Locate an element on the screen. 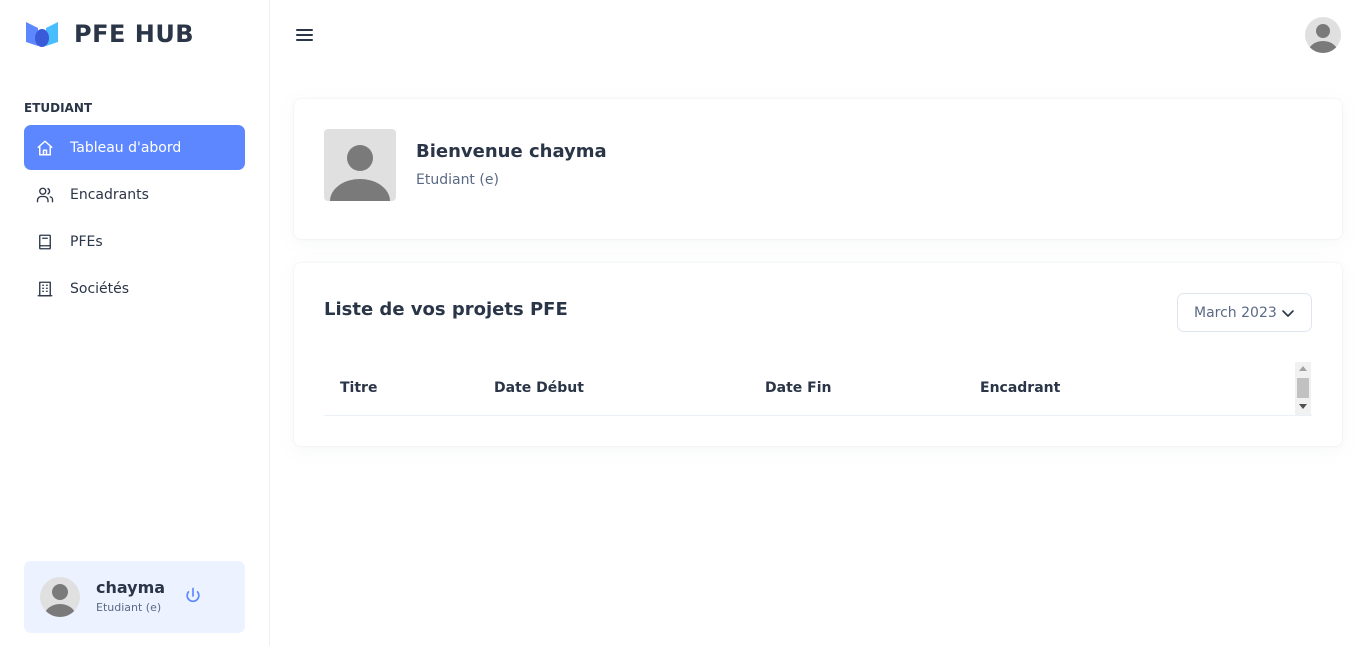  projects-table: Titre Date Début Date Fin Encadrant is located at coordinates (818, 389).